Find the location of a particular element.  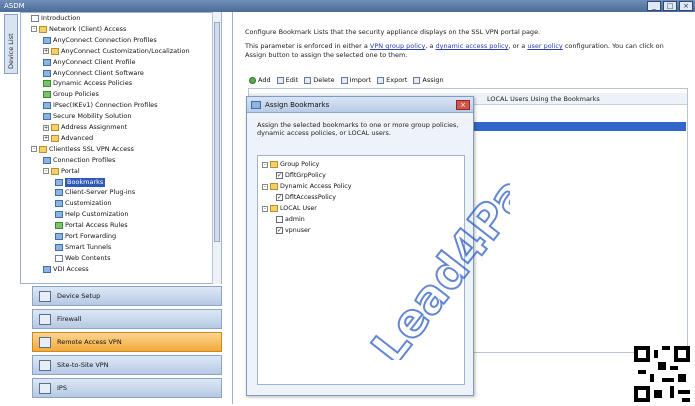

tree-item: Customization is located at coordinates (83, 203).